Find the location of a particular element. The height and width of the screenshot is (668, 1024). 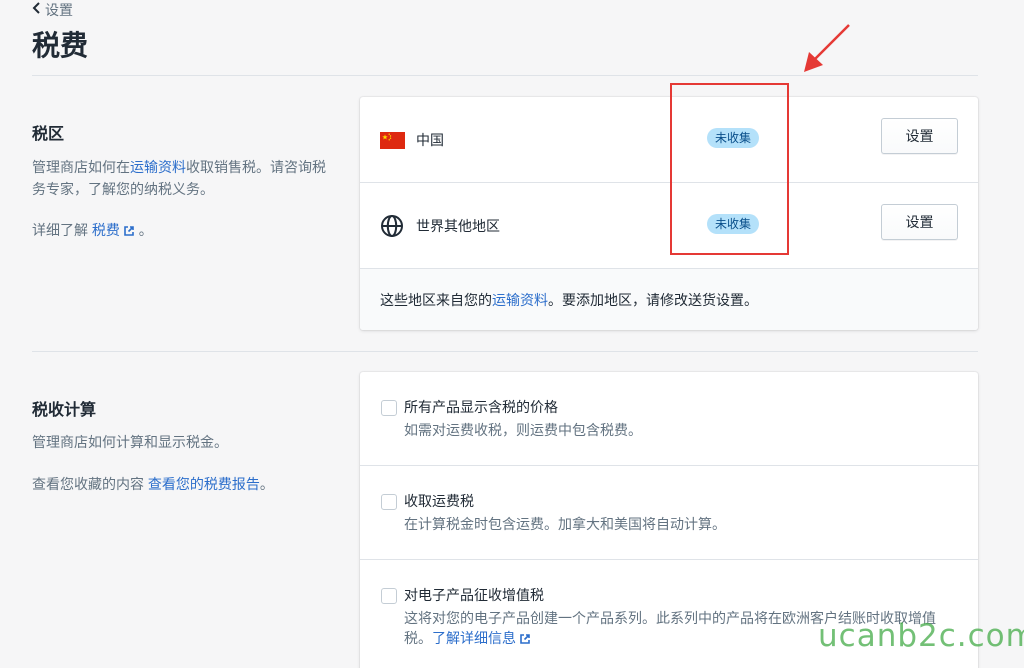

china-setup-button: 设置 is located at coordinates (919, 136).